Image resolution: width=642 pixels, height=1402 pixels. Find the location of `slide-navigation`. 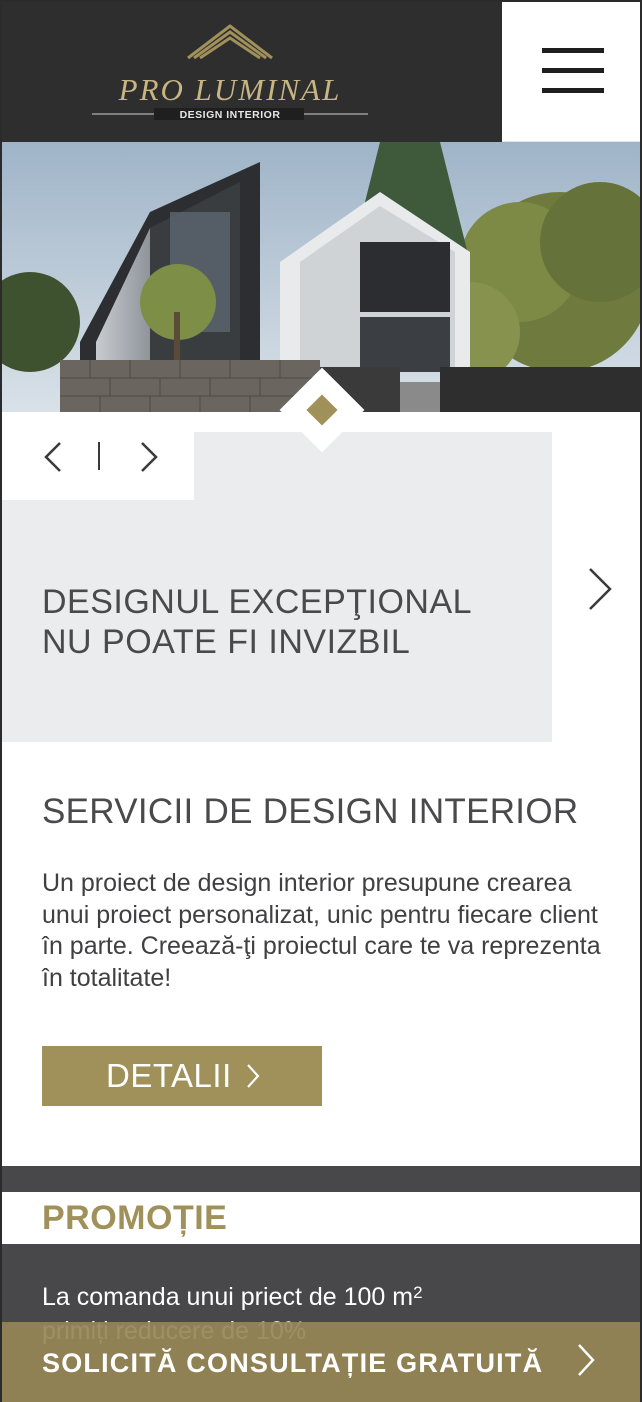

slide-navigation is located at coordinates (98, 456).